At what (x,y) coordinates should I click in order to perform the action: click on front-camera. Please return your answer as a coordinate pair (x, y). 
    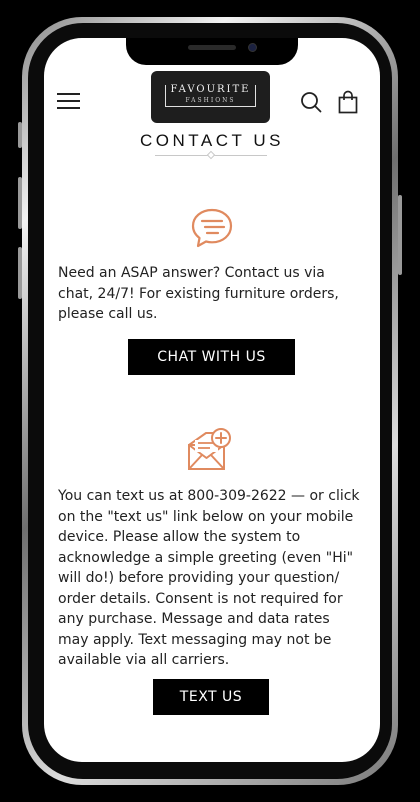
    Looking at the image, I should click on (252, 47).